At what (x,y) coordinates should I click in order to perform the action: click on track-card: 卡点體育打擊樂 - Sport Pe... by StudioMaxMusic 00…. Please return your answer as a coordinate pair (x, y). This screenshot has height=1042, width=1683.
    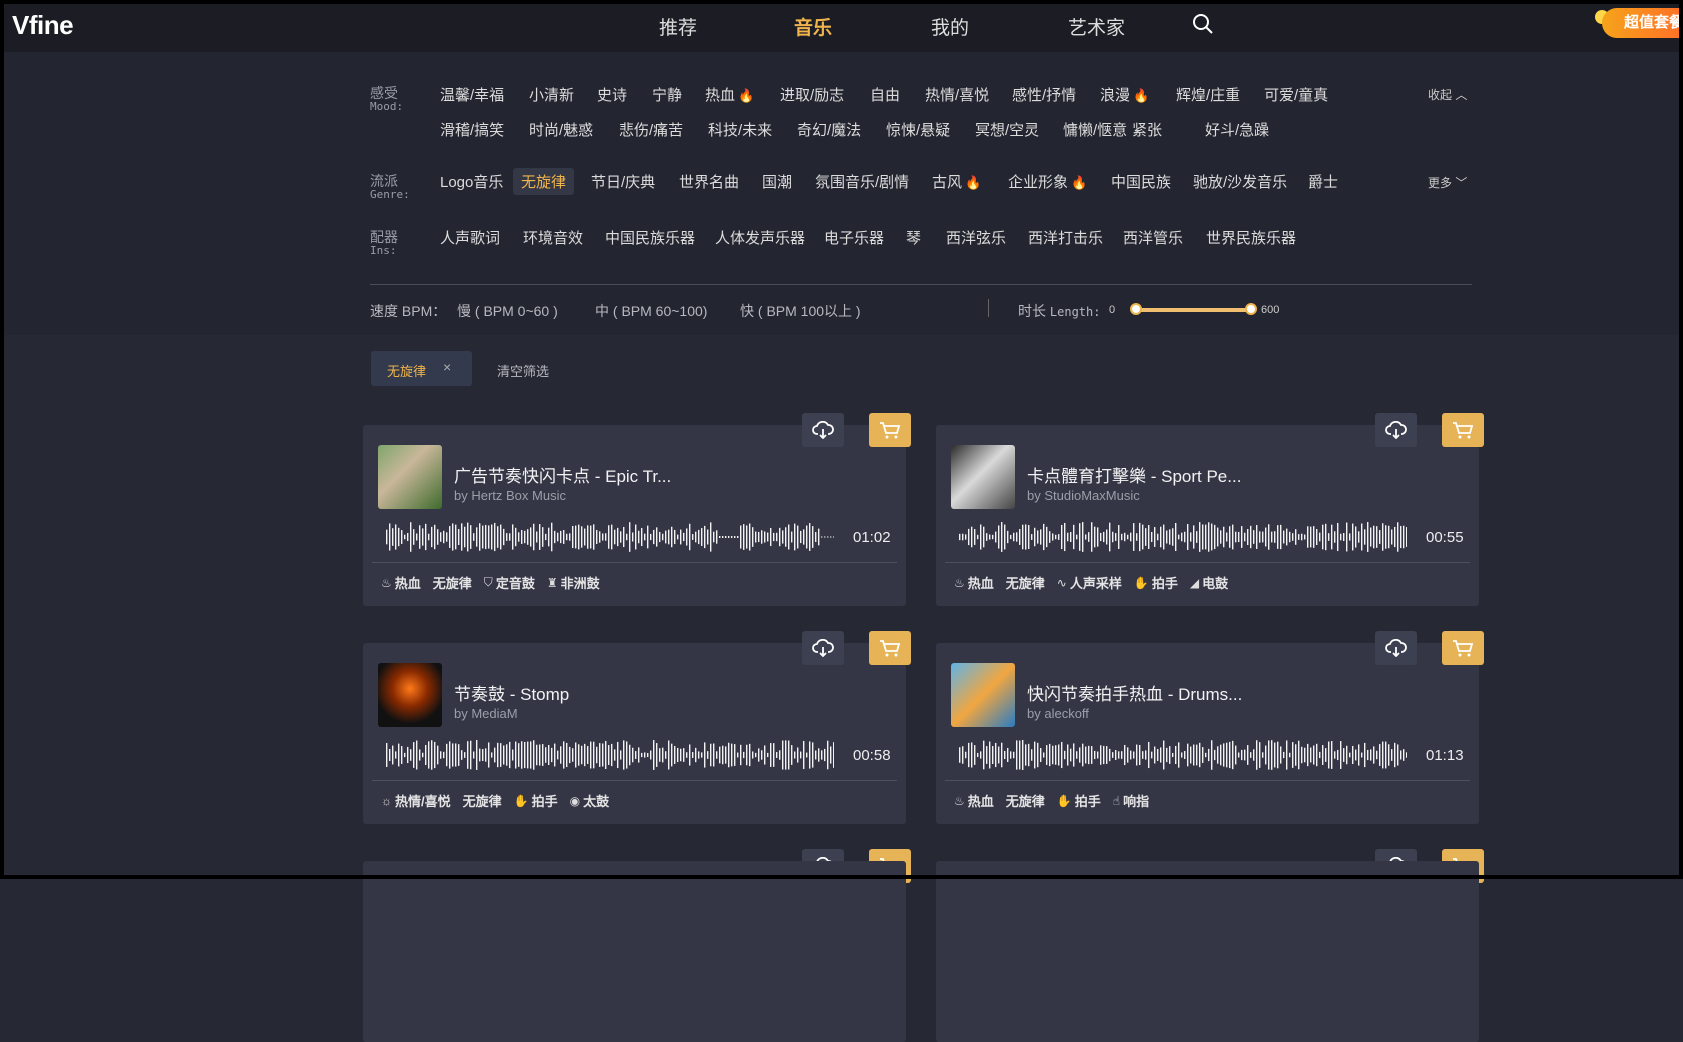
    Looking at the image, I should click on (1207, 515).